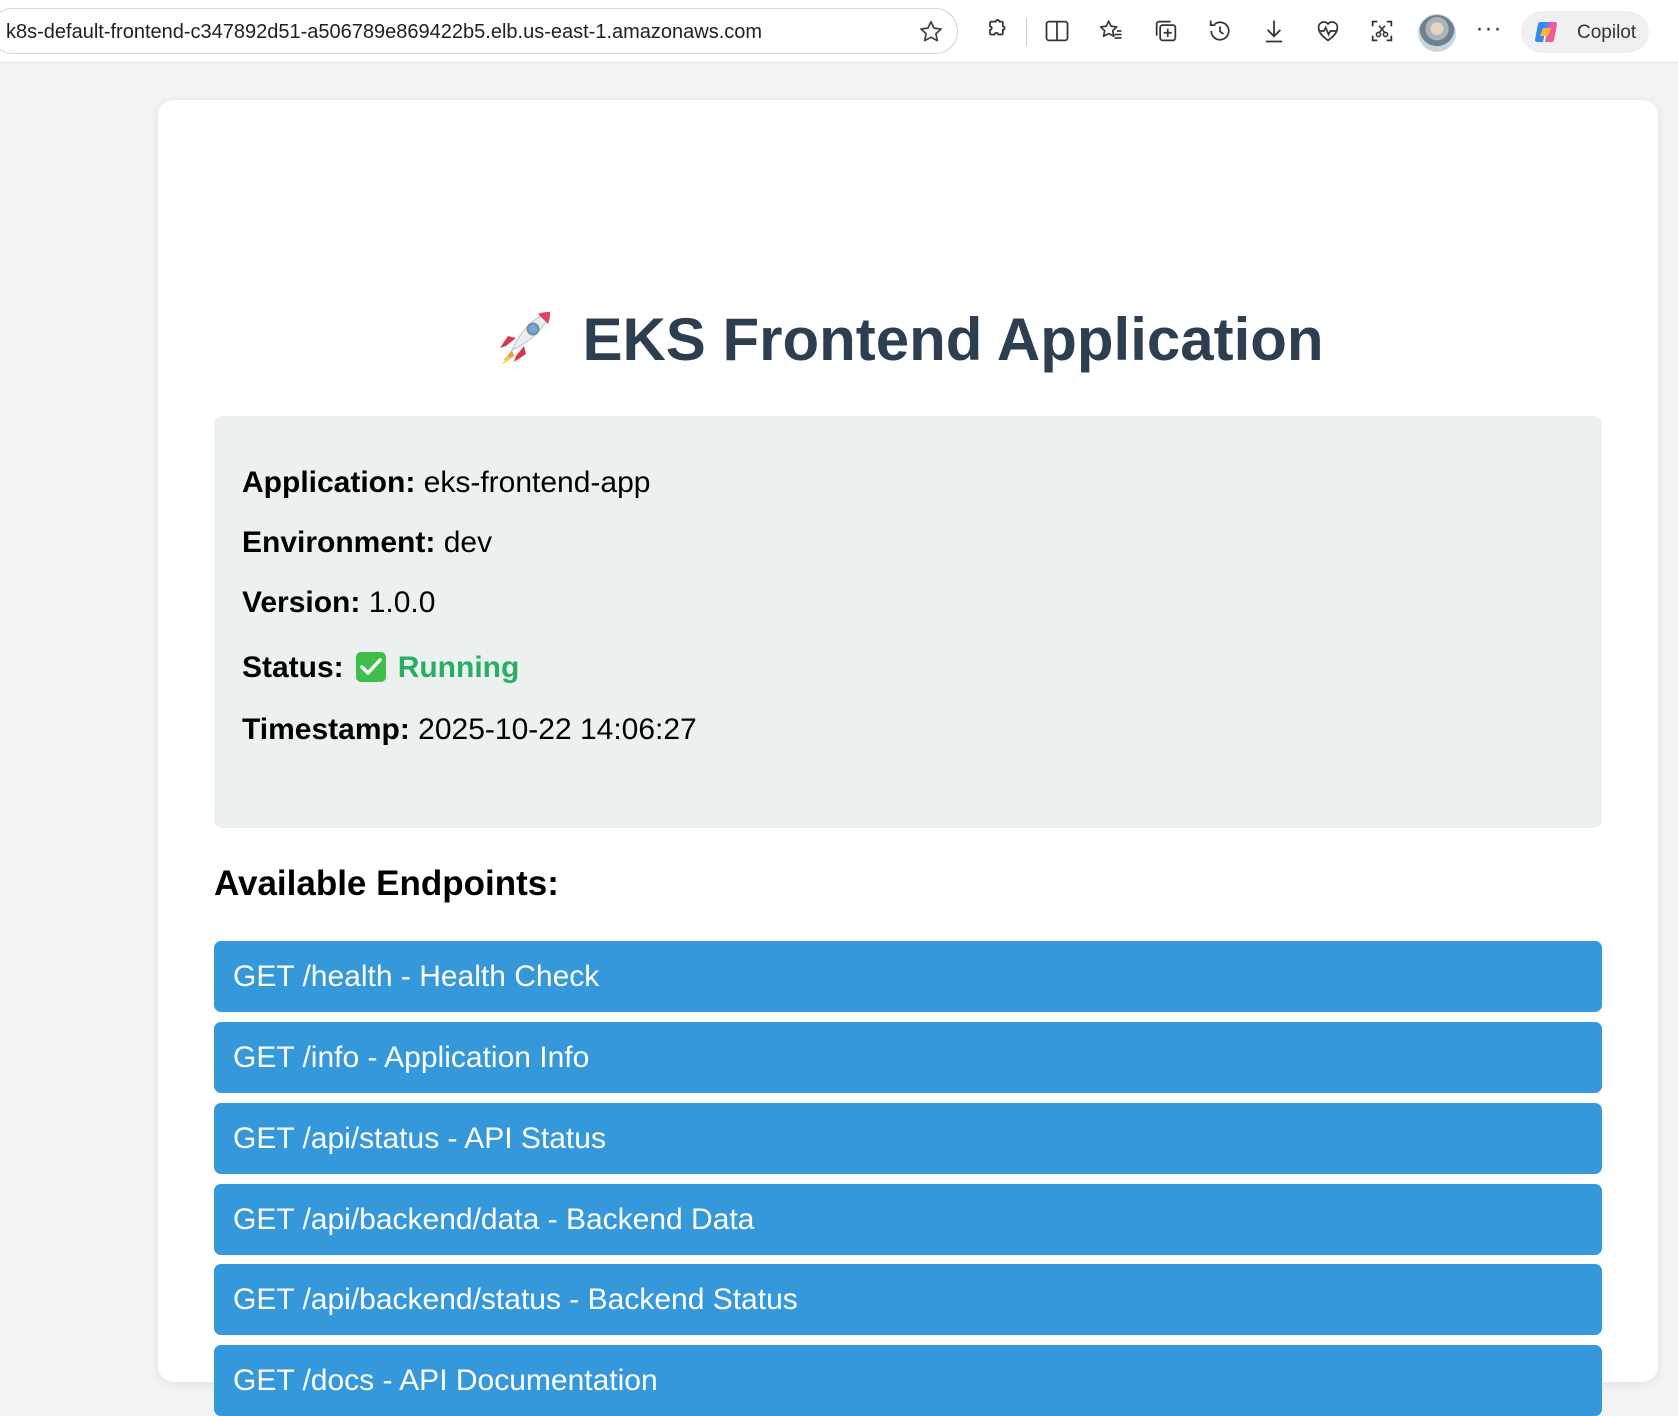 The width and height of the screenshot is (1678, 1416). I want to click on endpoint-docs: GET /docs - API Documentation, so click(908, 1380).